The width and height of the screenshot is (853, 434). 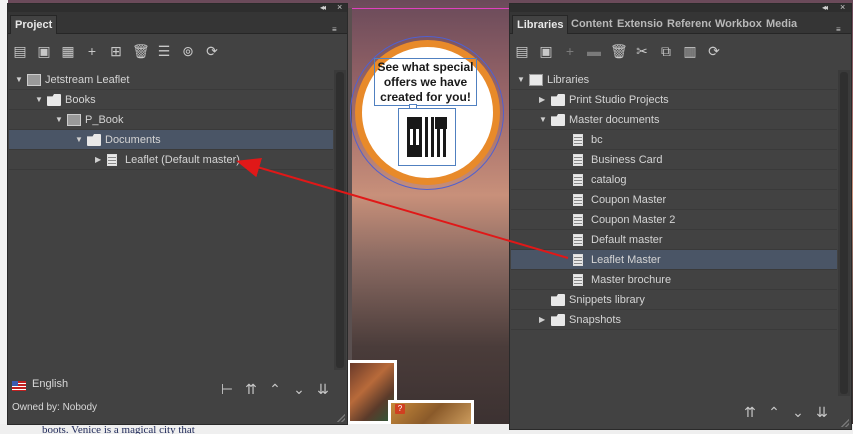 What do you see at coordinates (50, 384) in the screenshot?
I see `language-label: English` at bounding box center [50, 384].